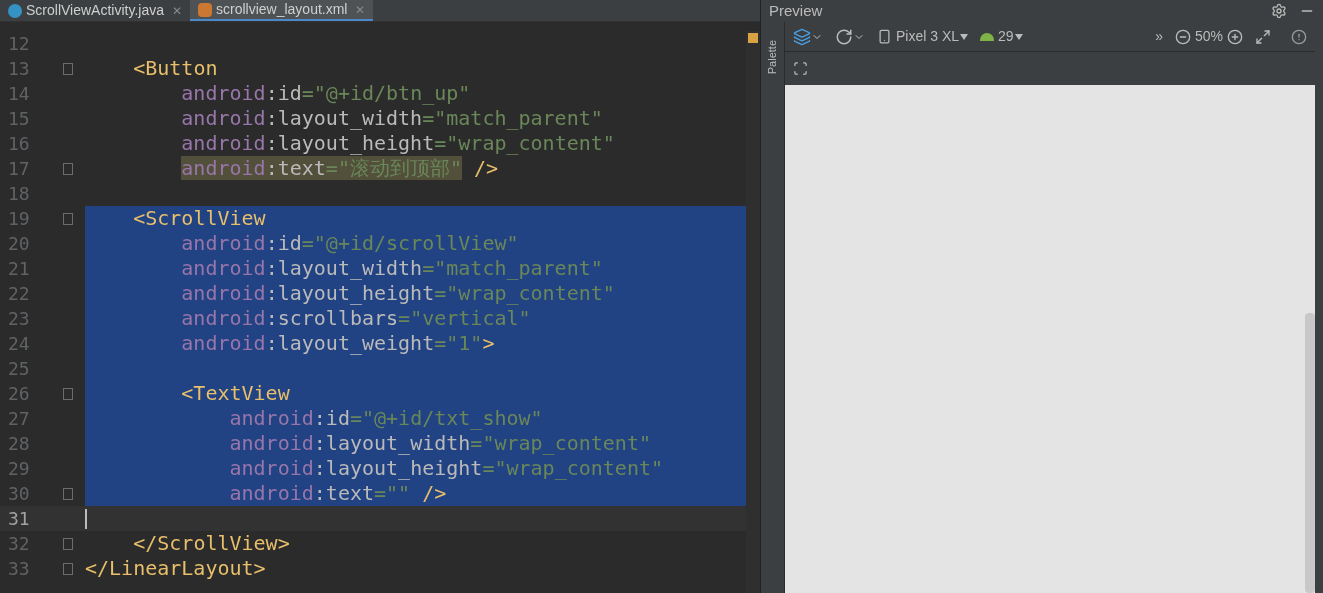 The image size is (1323, 593). What do you see at coordinates (19, 544) in the screenshot?
I see `line-number: 32` at bounding box center [19, 544].